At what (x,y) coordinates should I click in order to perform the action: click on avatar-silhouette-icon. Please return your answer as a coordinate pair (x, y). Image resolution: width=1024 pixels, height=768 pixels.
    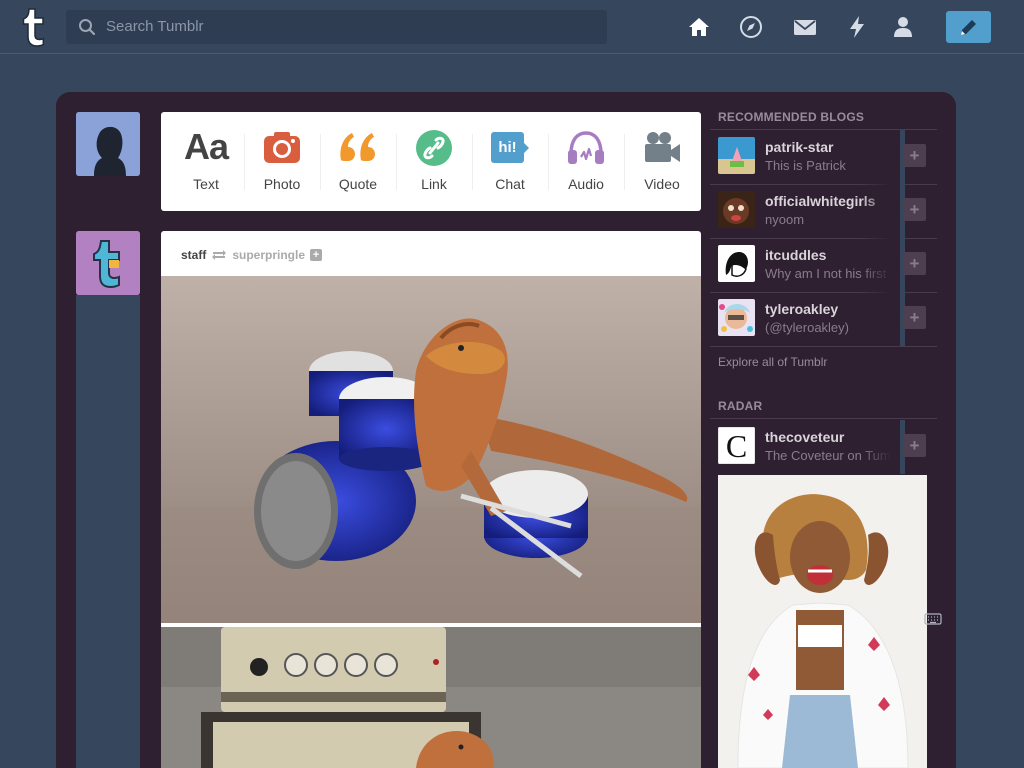
    Looking at the image, I should click on (108, 144).